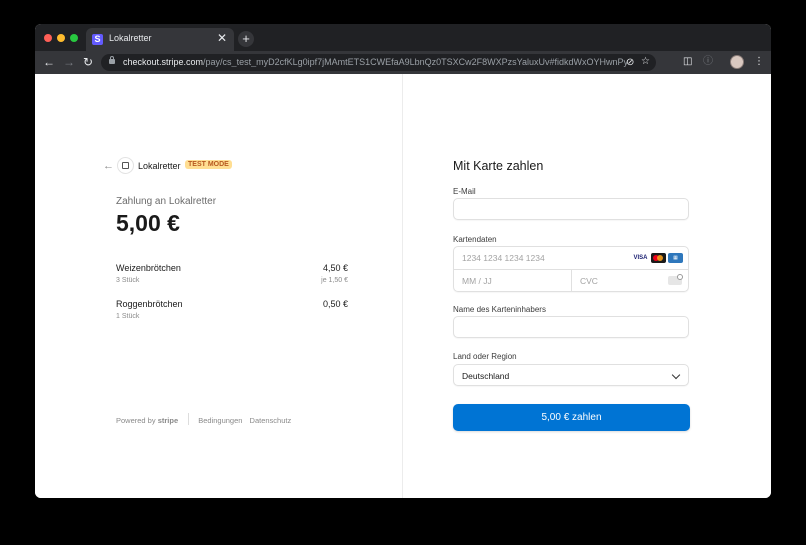 The image size is (806, 545). What do you see at coordinates (335, 304) in the screenshot?
I see `line-item-price: 0,50 €` at bounding box center [335, 304].